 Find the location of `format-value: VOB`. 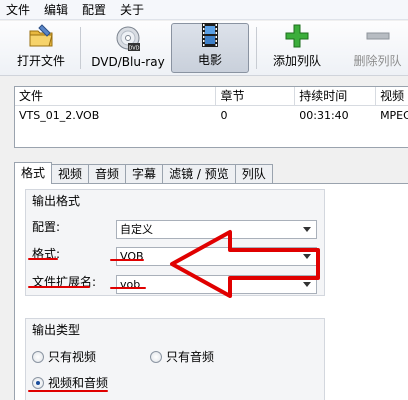

format-value: VOB is located at coordinates (132, 256).